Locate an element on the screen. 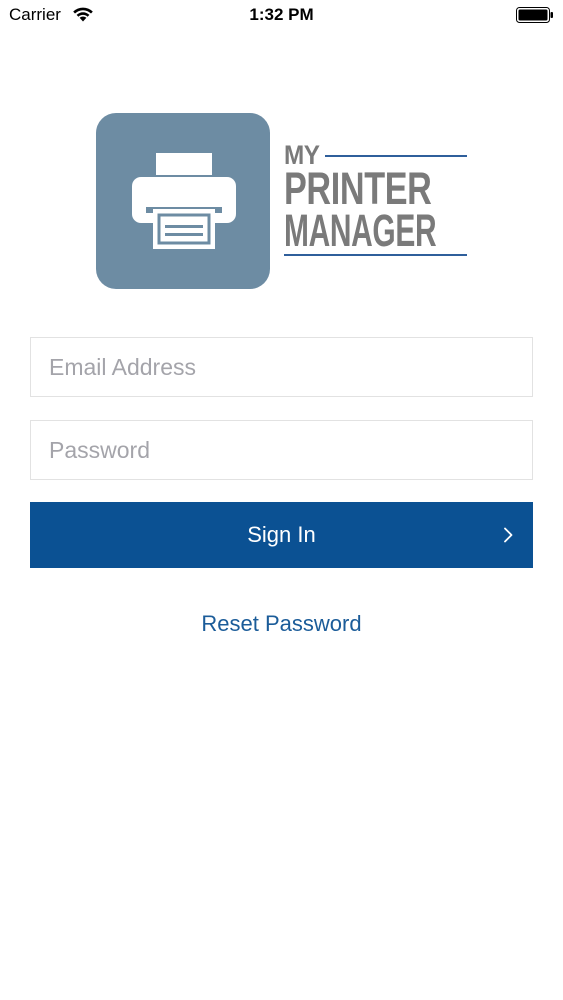 This screenshot has width=563, height=1000. sign-in-label: Sign In is located at coordinates (281, 534).